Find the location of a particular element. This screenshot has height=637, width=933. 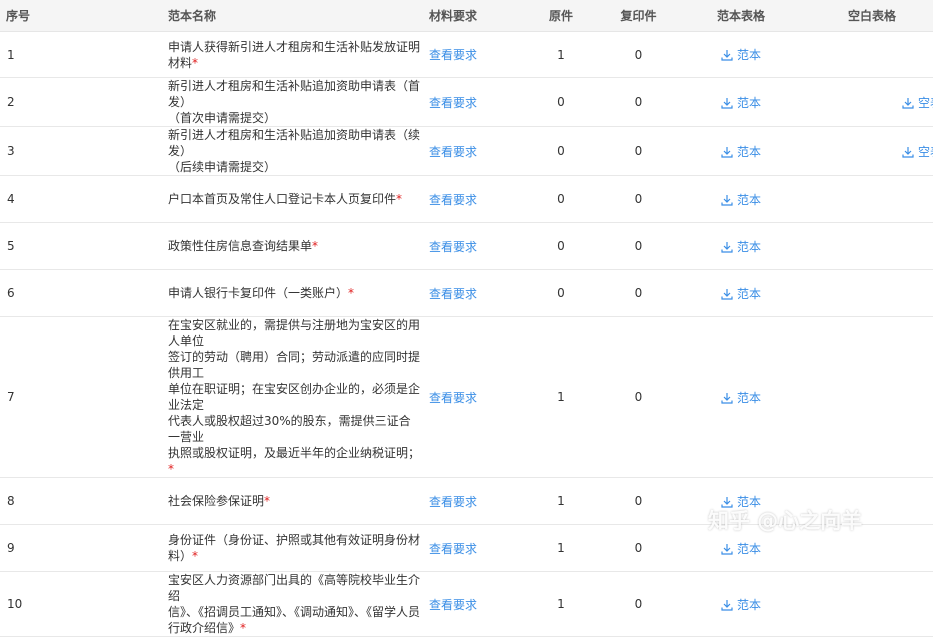

watermark: 知乎 @心之向羊 is located at coordinates (785, 521).